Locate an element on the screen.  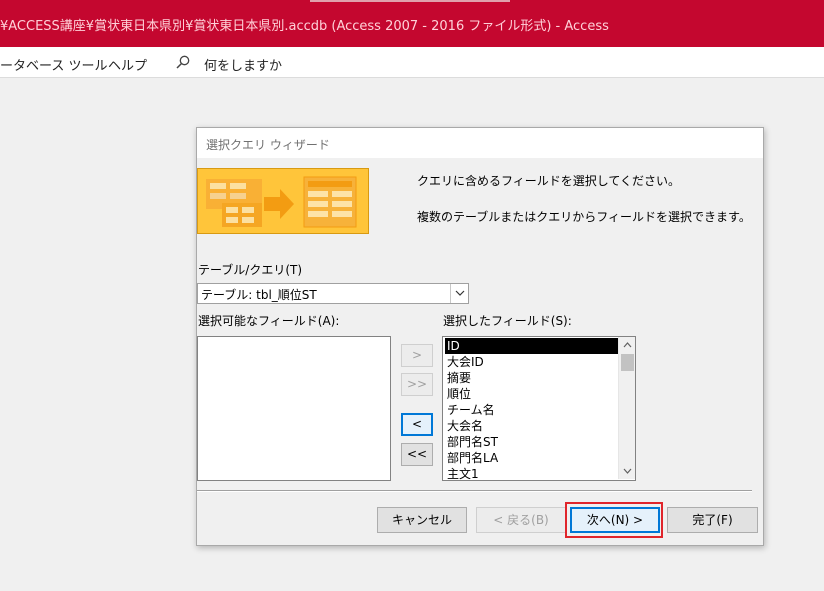
wizard-illustration is located at coordinates (283, 201).